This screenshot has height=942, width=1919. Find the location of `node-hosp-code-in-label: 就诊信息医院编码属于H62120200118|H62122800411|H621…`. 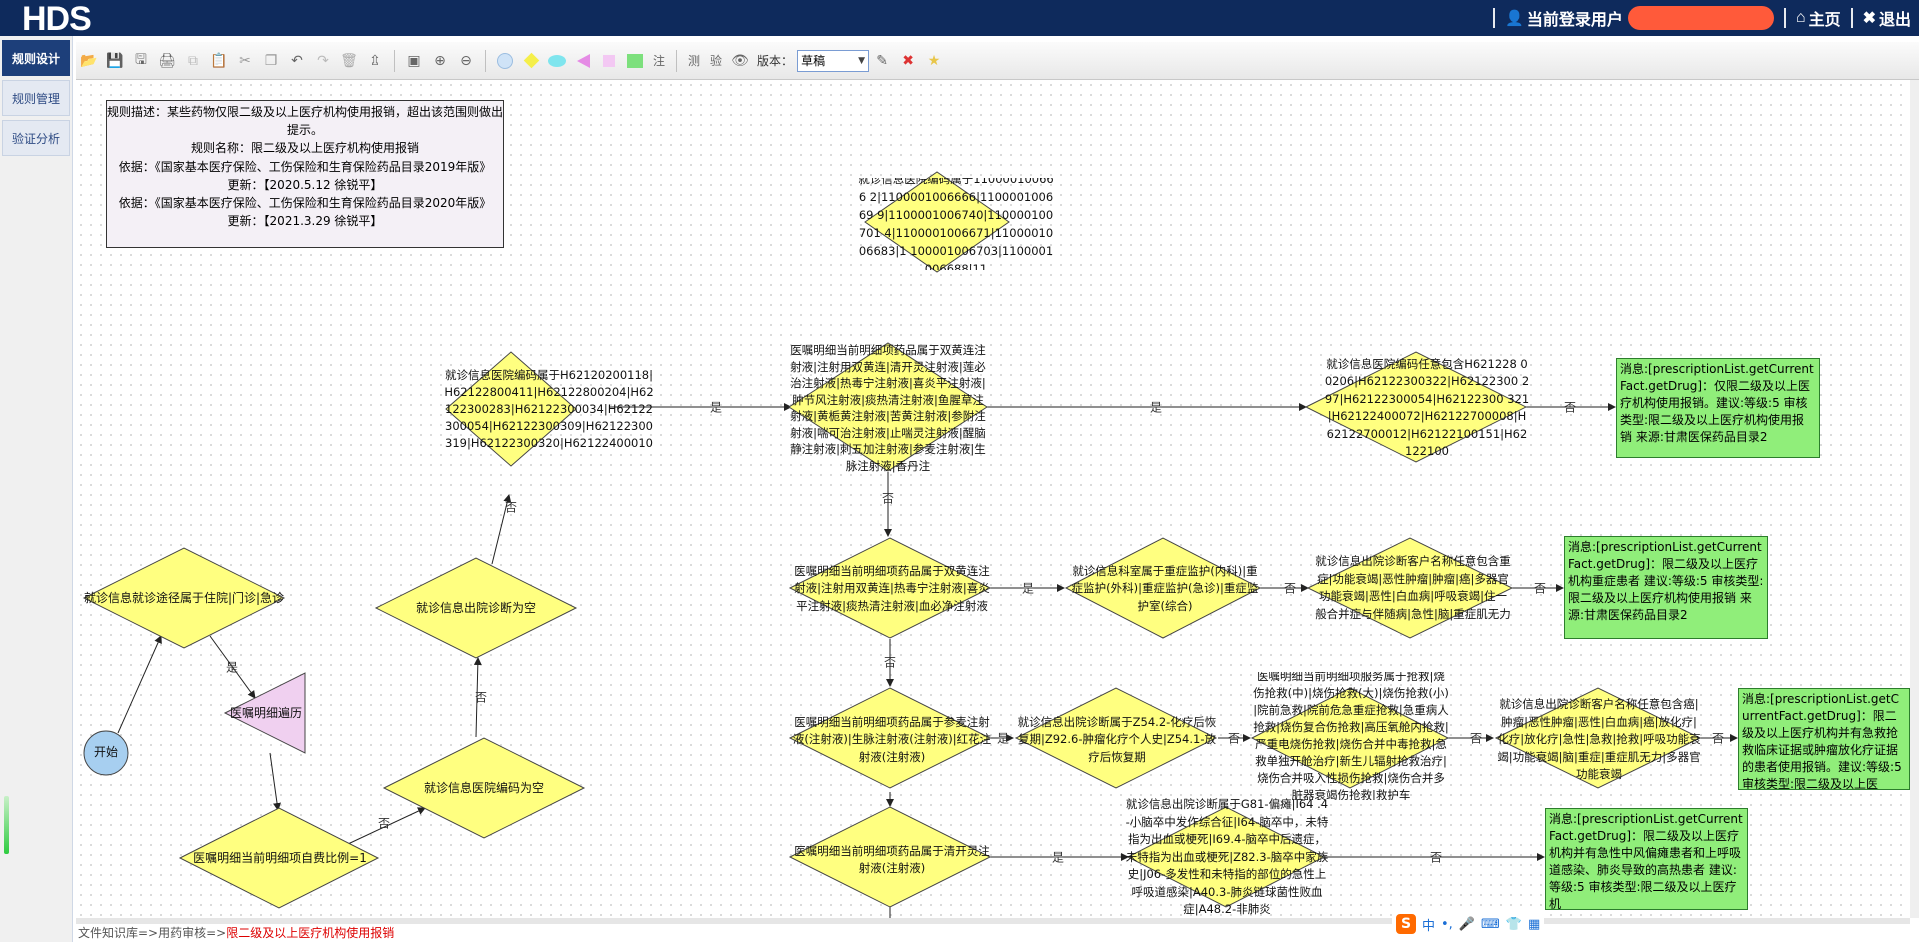

node-hosp-code-in-label: 就诊信息医院编码属于H62120200118|H62122800411|H621… is located at coordinates (549, 408).